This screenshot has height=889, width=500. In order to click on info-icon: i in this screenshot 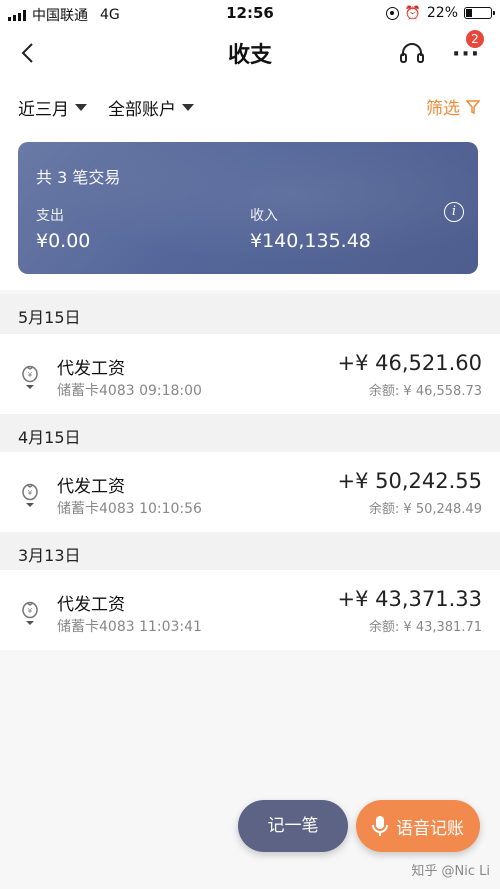, I will do `click(454, 212)`.